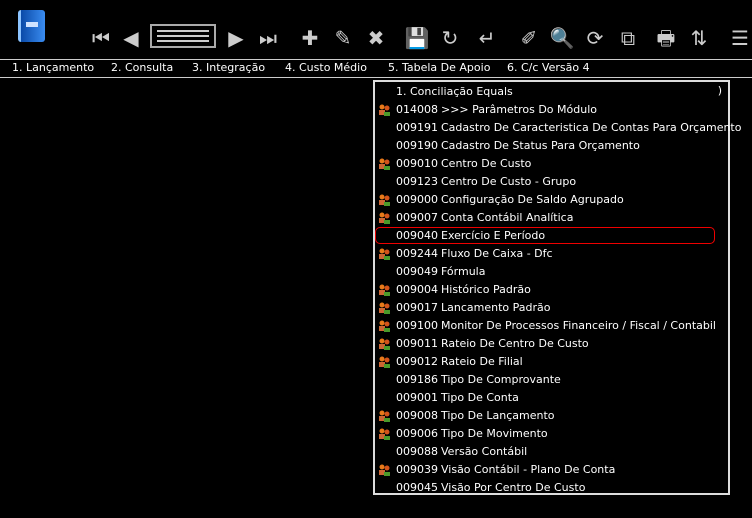  I want to click on item-label: Rateio De Centro De Custo, so click(515, 343).